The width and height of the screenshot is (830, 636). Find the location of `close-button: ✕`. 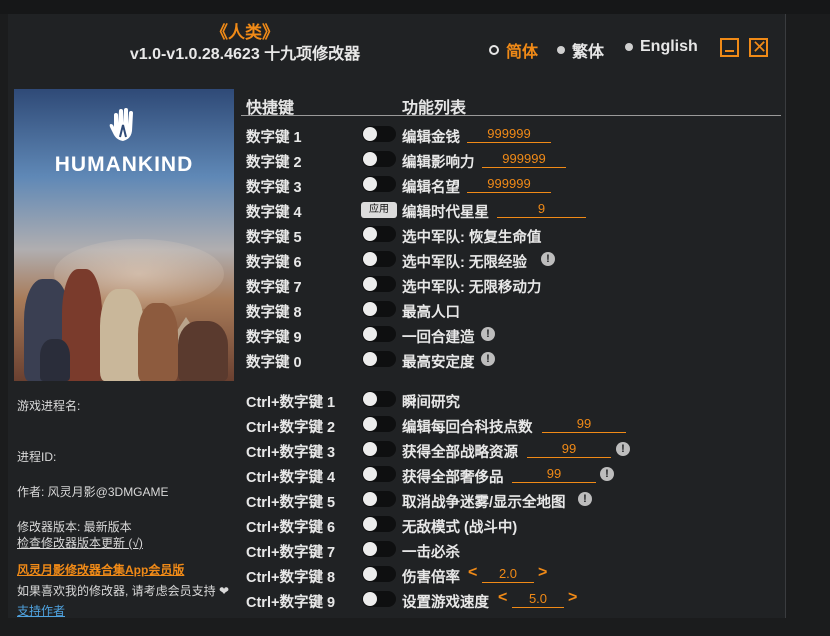

close-button: ✕ is located at coordinates (758, 47).